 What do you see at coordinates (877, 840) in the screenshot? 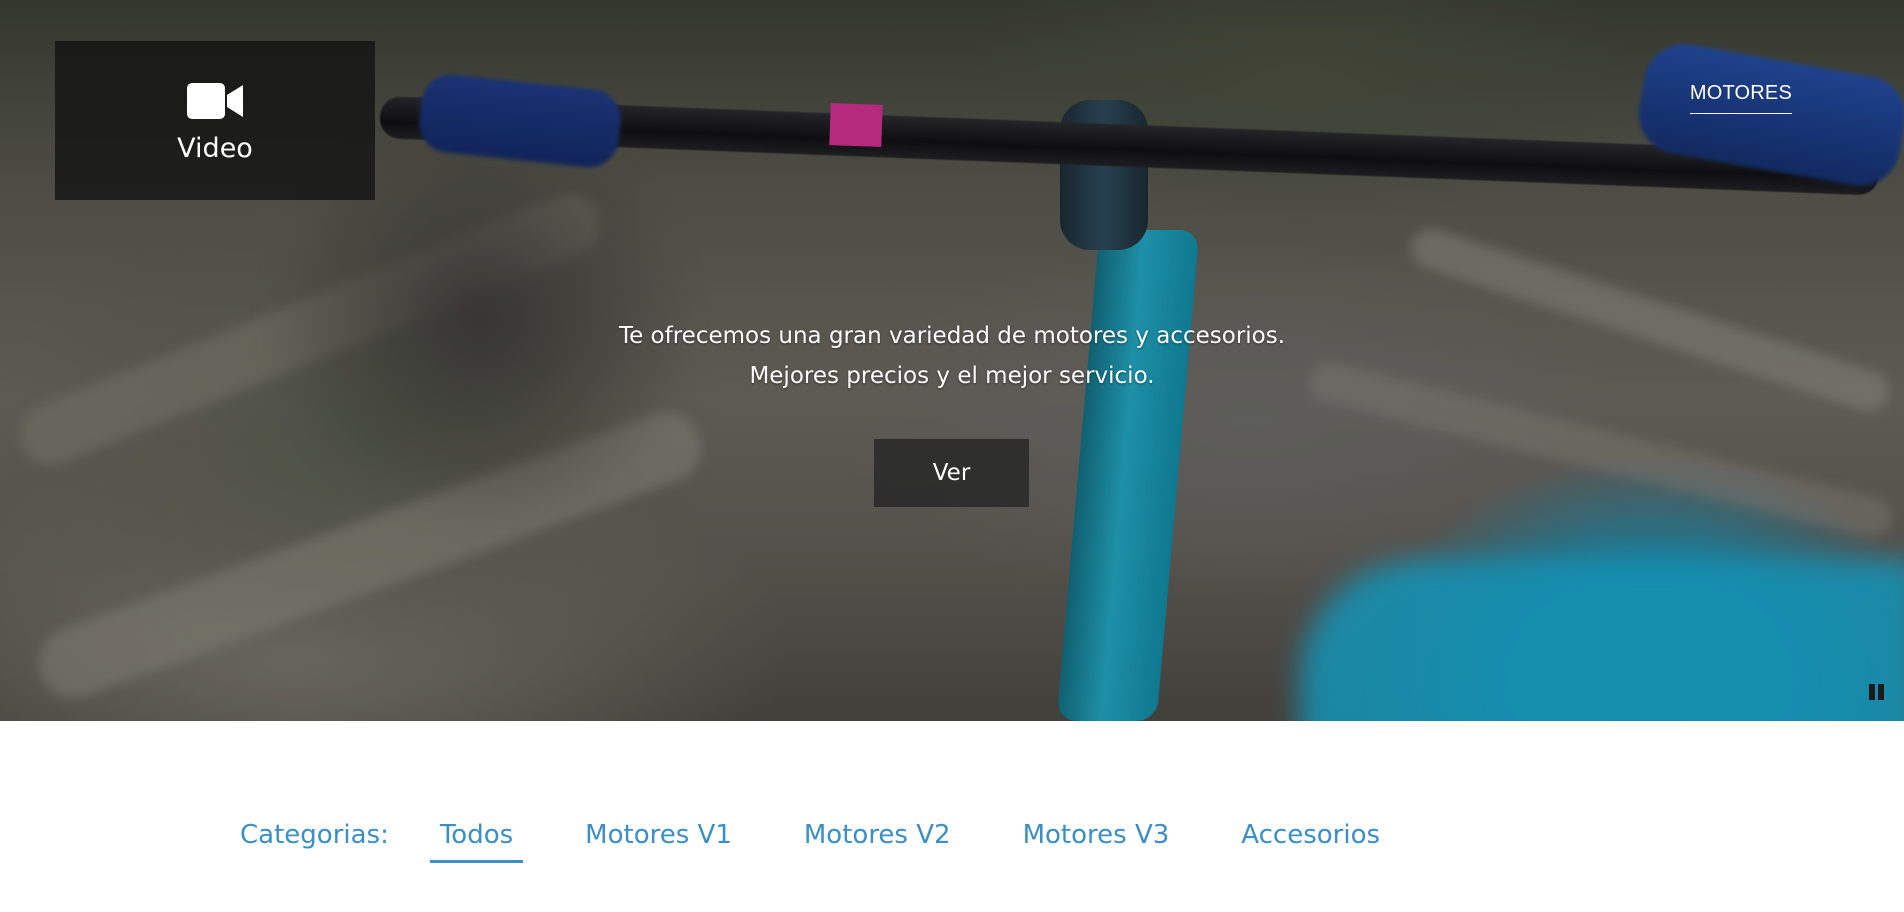
I see `tab-motores-v2: Motores V2` at bounding box center [877, 840].